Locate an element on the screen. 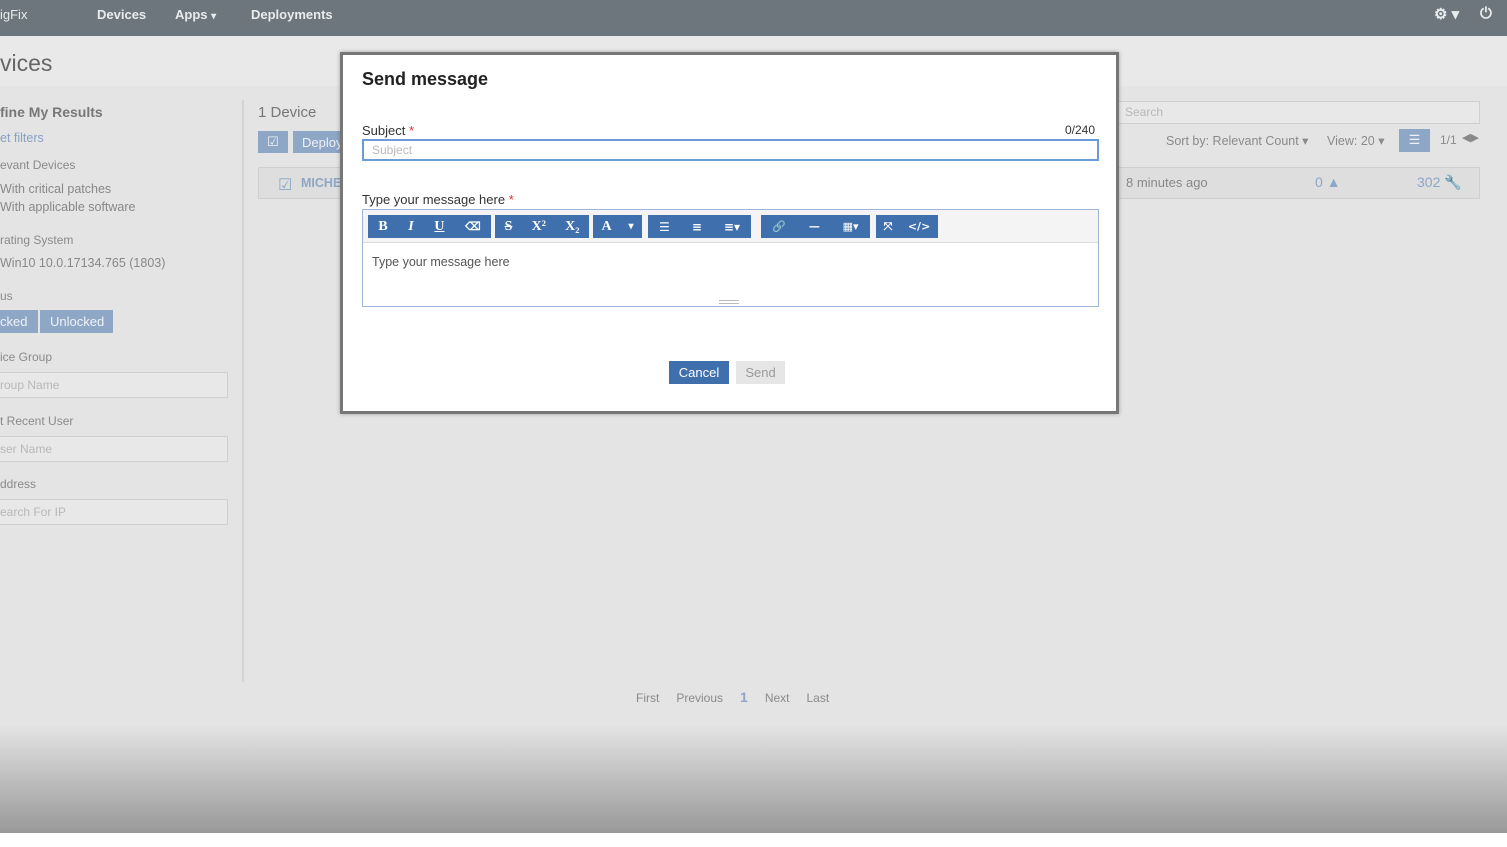 The image size is (1507, 847). brand-logo: igFix is located at coordinates (14, 14).